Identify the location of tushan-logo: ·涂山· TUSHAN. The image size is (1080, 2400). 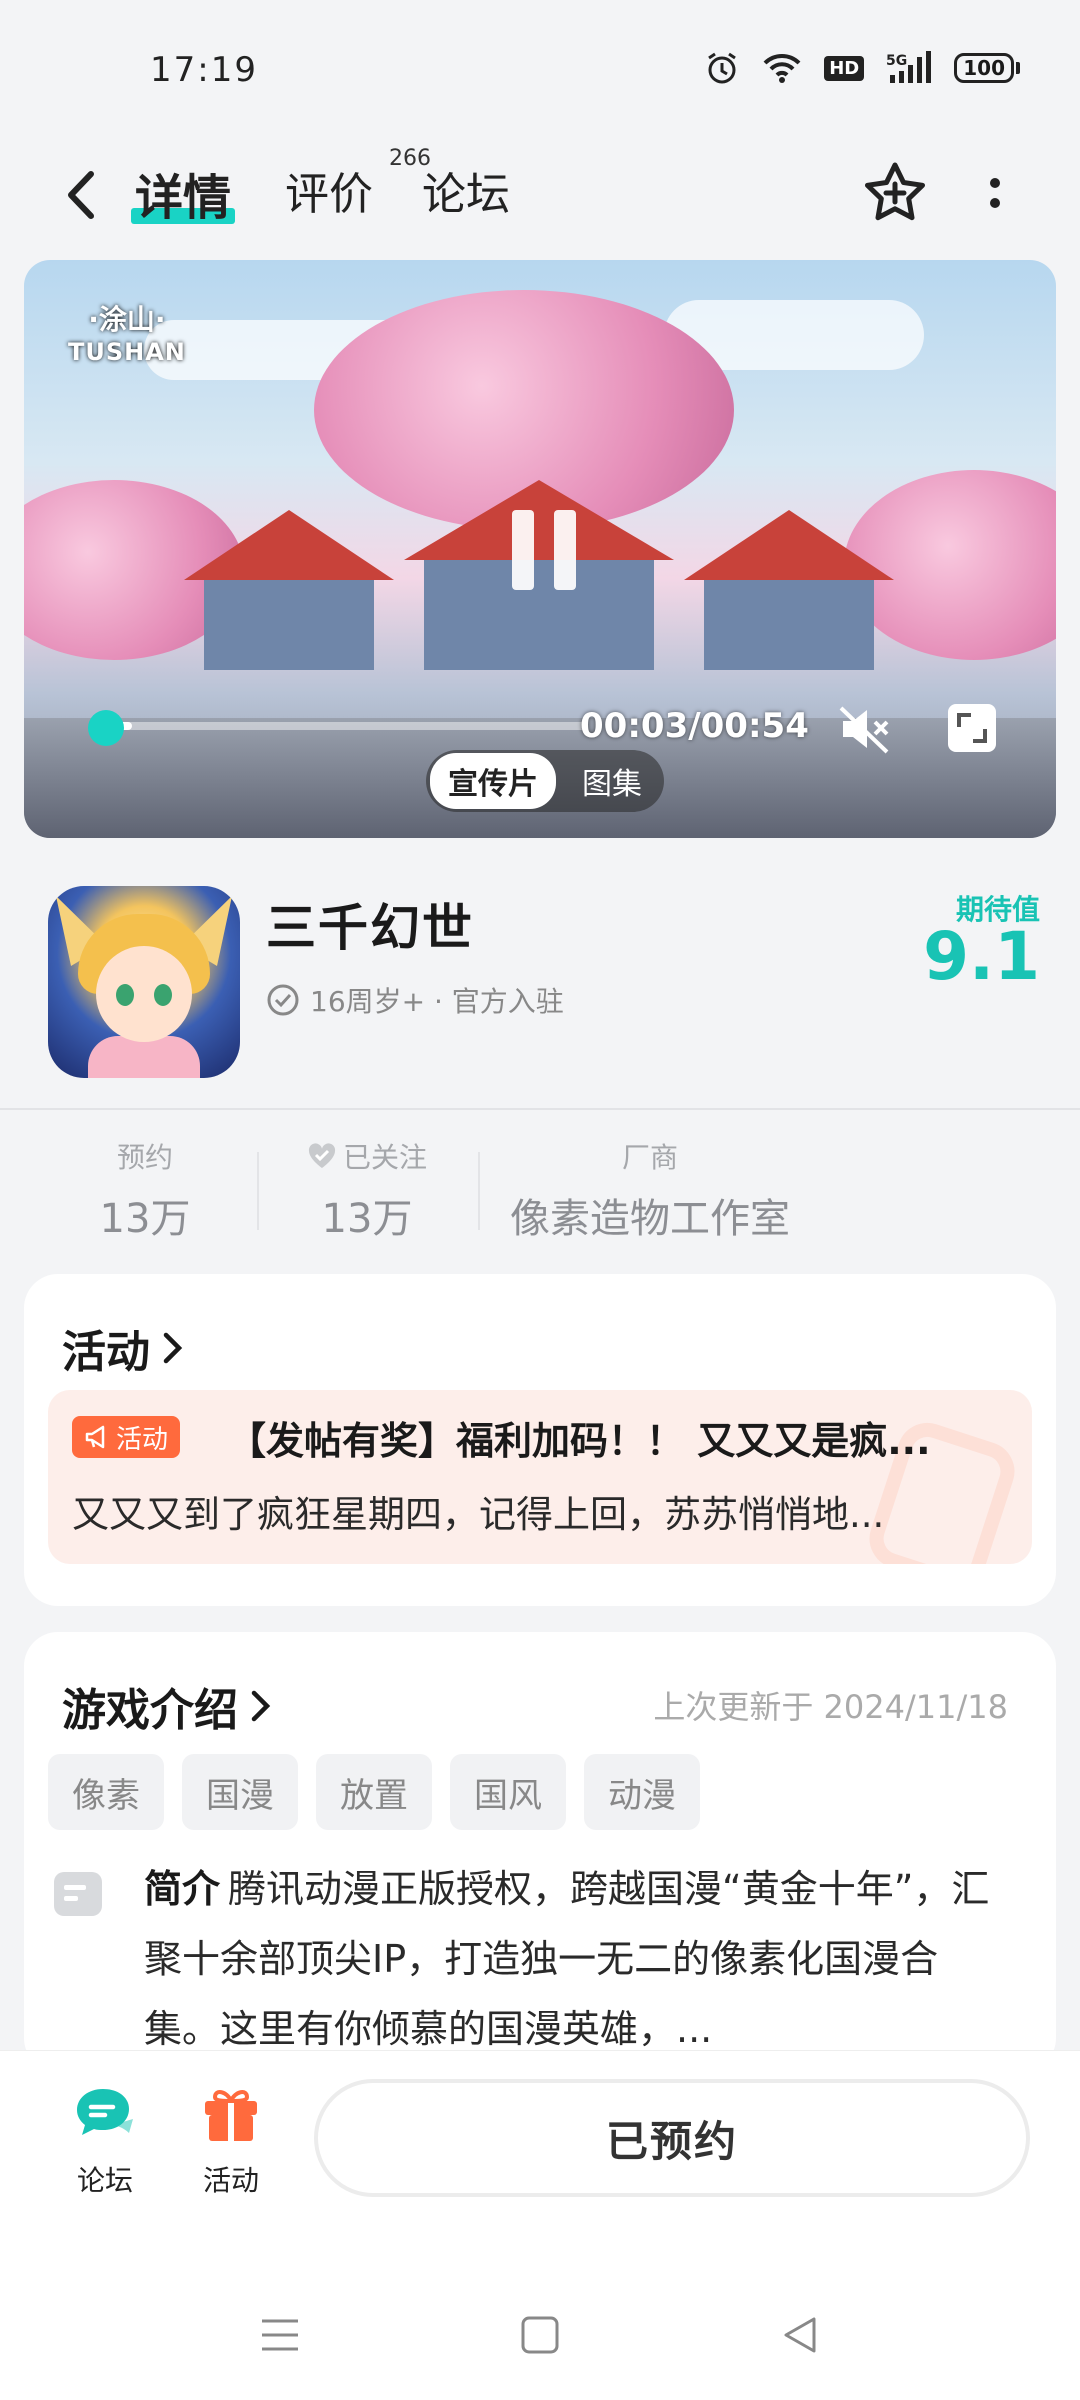
(127, 332).